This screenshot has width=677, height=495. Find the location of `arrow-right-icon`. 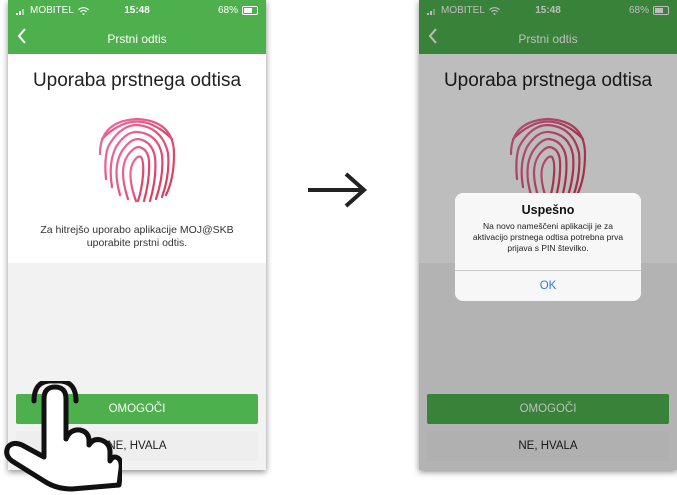

arrow-right-icon is located at coordinates (338, 190).